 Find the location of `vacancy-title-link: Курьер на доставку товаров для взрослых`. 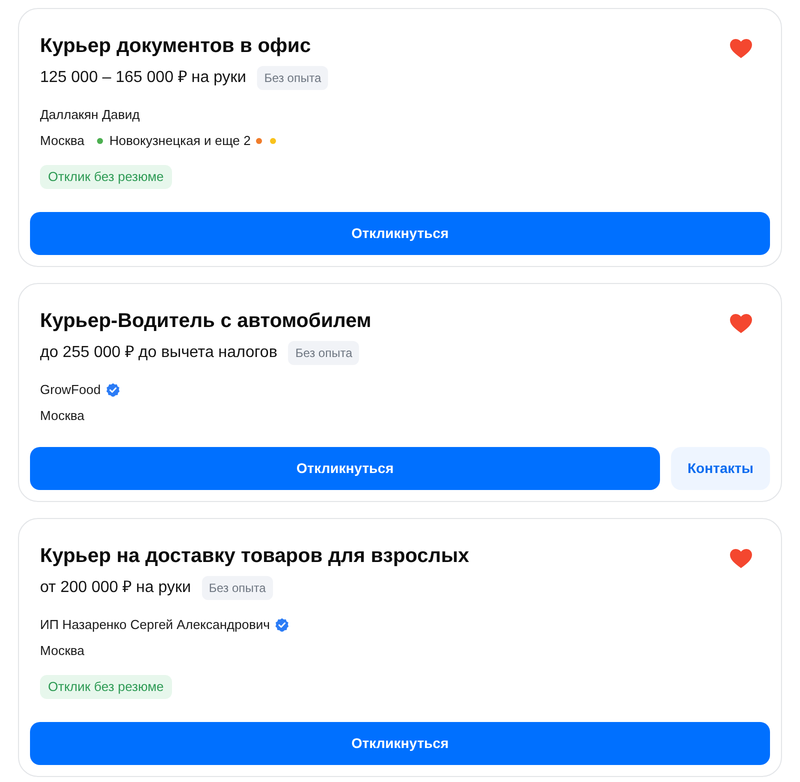

vacancy-title-link: Курьер на доставку товаров для взрослых is located at coordinates (255, 556).